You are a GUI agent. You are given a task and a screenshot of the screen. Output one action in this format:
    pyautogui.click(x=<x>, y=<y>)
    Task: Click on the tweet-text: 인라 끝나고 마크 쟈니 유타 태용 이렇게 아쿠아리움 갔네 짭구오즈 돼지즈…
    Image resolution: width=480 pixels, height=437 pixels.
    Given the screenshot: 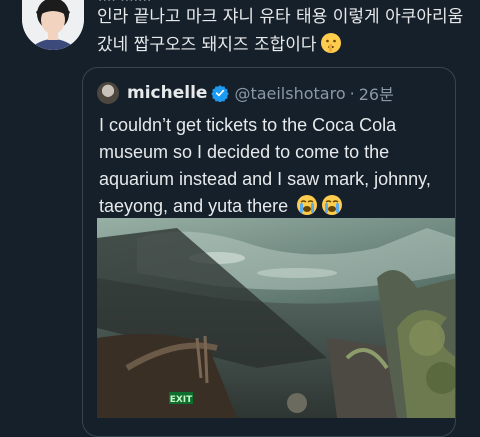 What is the action you would take?
    pyautogui.click(x=282, y=31)
    